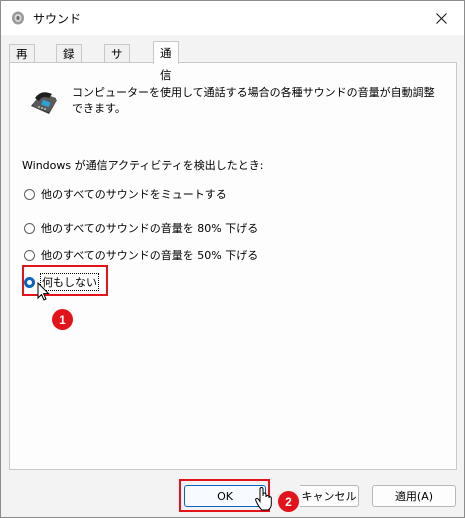 The image size is (465, 518). I want to click on step-2-badge: 2, so click(288, 501).